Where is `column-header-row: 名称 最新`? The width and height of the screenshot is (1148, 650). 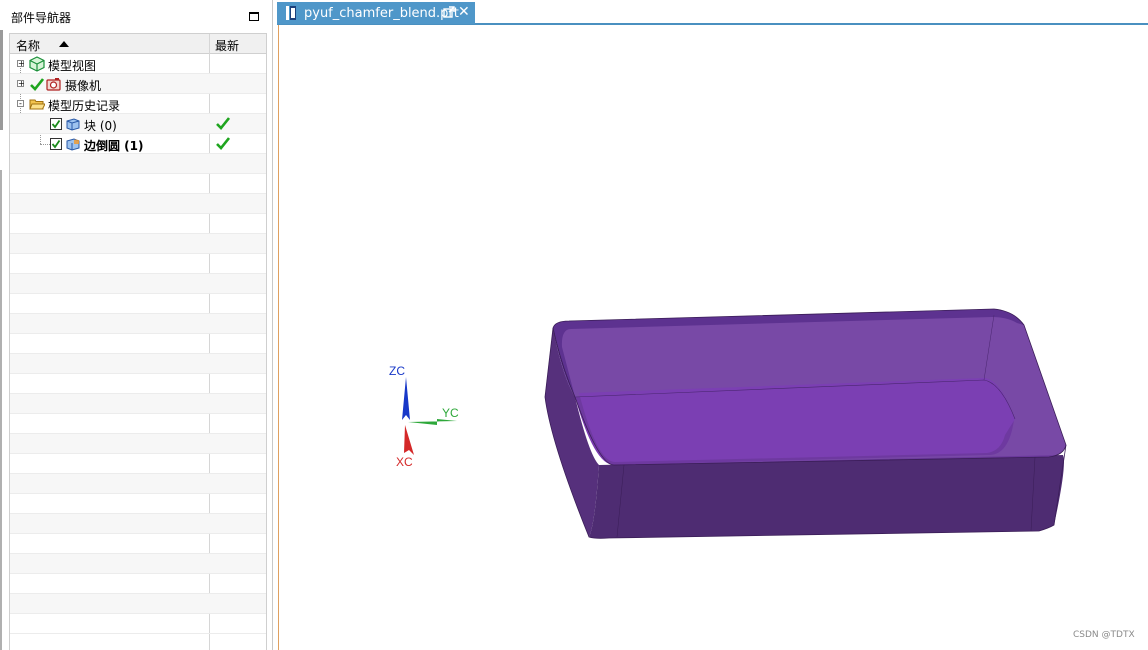
column-header-row: 名称 最新 is located at coordinates (138, 44).